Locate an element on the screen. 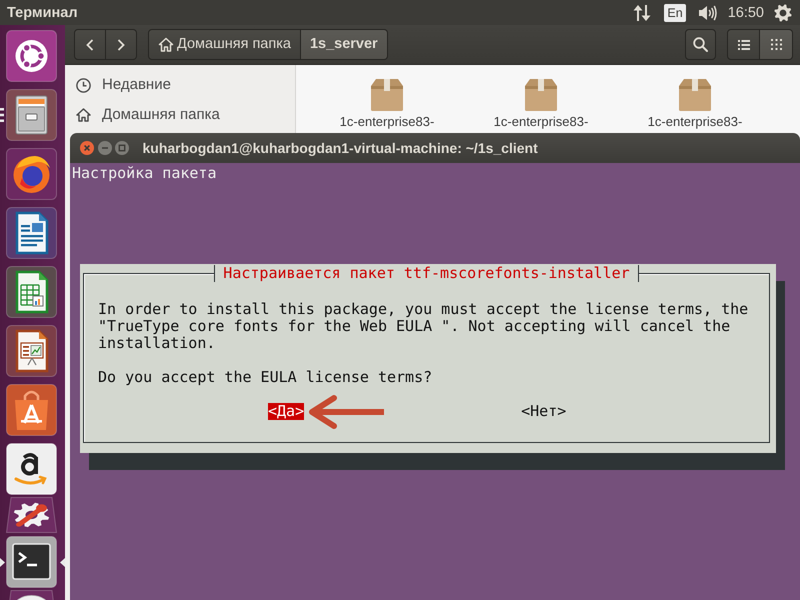 The height and width of the screenshot is (600, 800). dialog-message: Do you accept the EULA license terms? is located at coordinates (266, 377).